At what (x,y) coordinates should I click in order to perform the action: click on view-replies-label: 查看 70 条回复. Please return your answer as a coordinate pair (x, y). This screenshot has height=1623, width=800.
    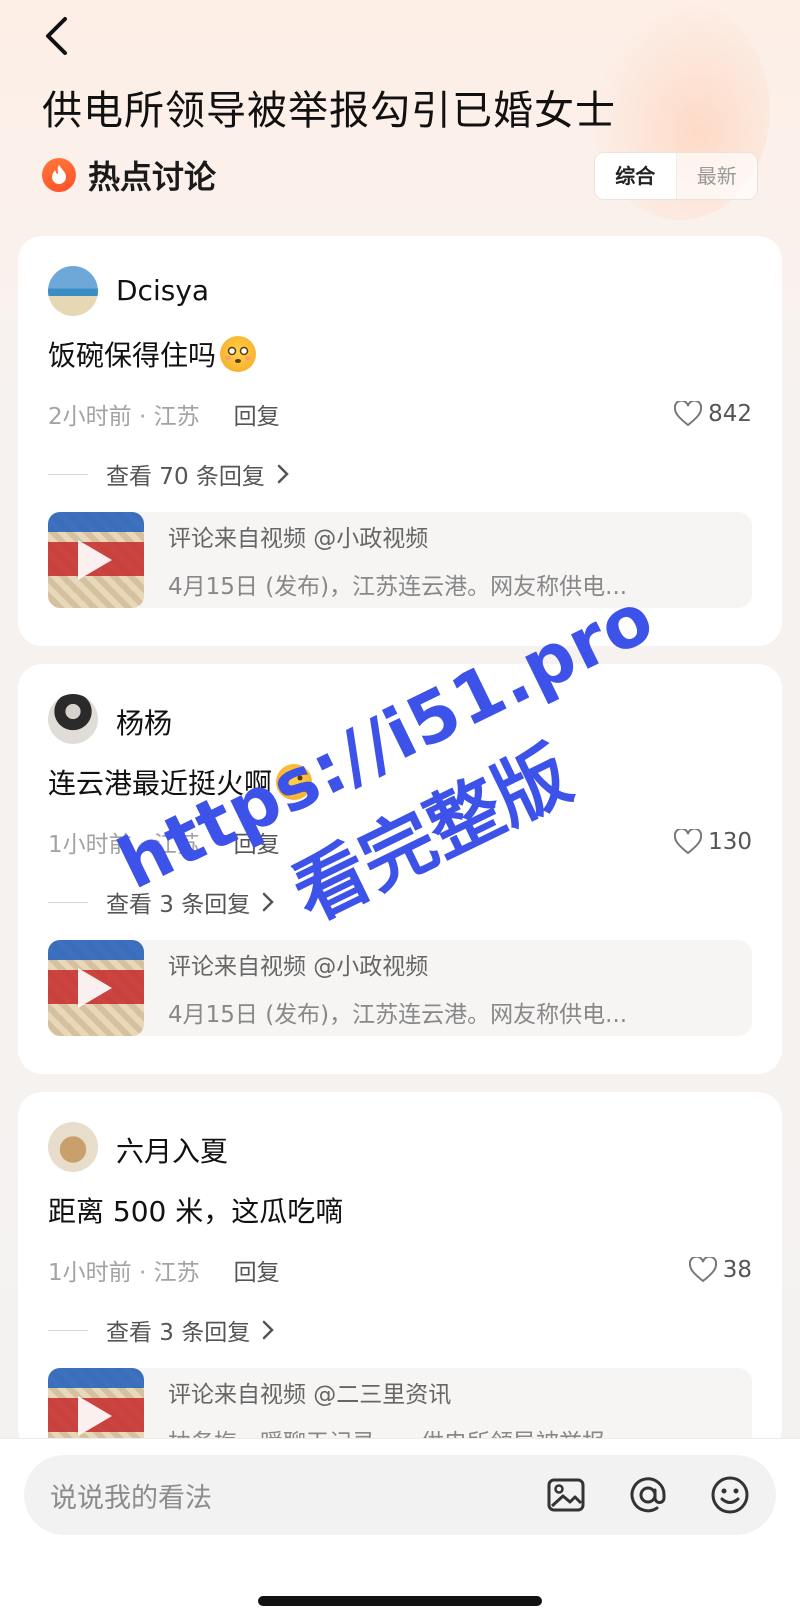
    Looking at the image, I should click on (185, 477).